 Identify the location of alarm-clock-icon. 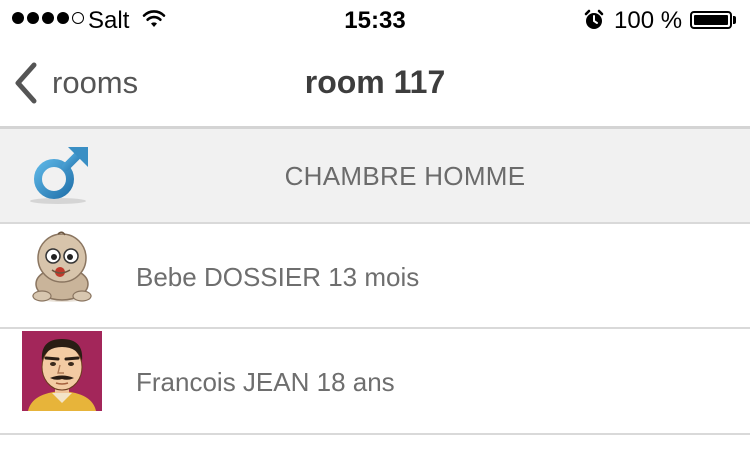
(594, 19).